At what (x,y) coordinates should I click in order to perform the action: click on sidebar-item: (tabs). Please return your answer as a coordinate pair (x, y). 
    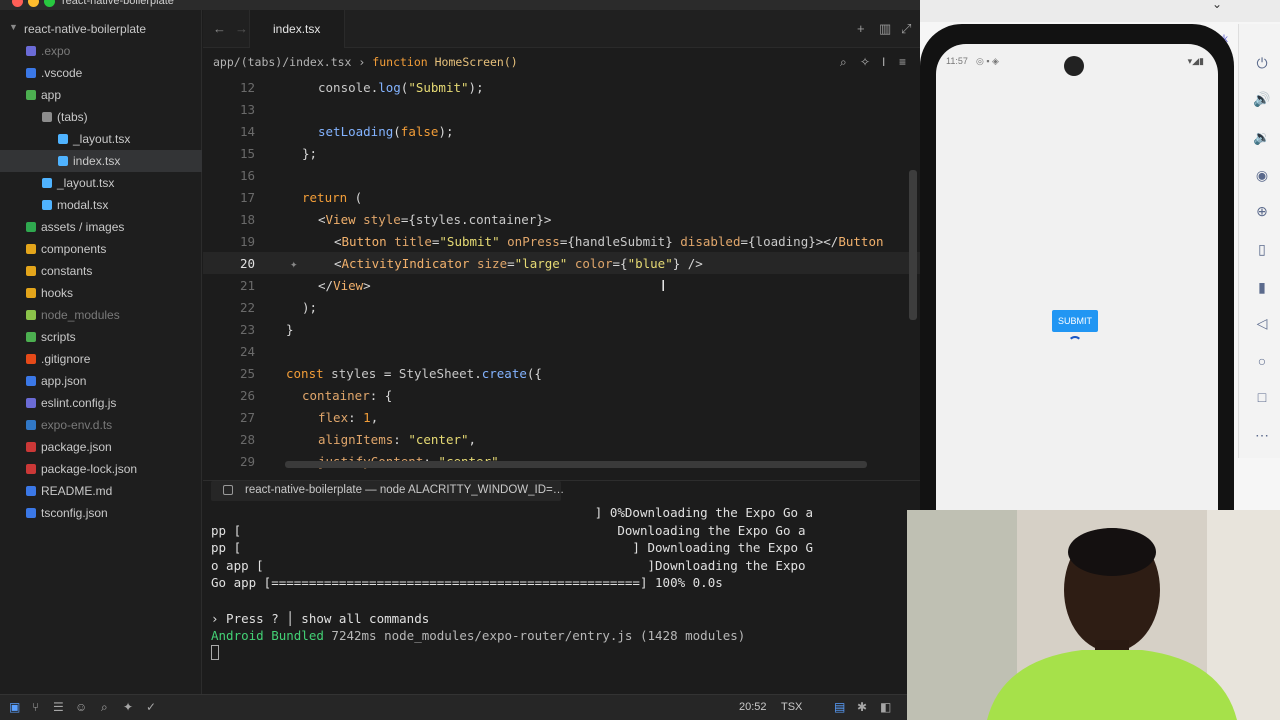
    Looking at the image, I should click on (101, 117).